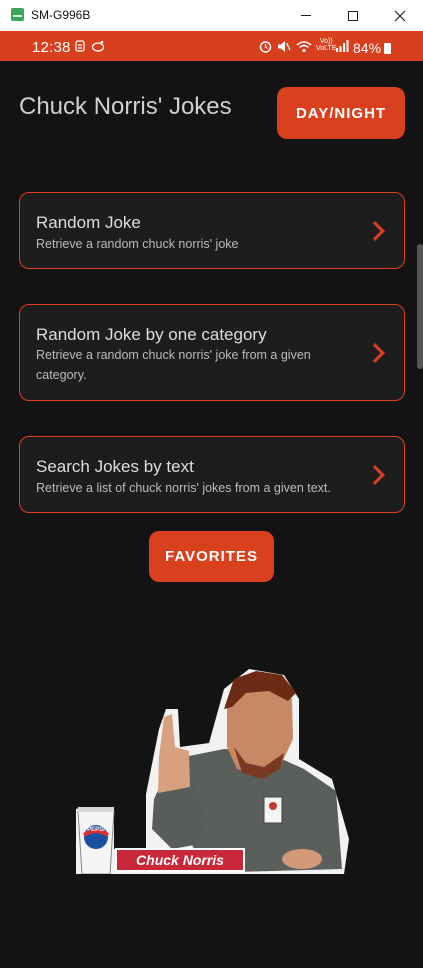 The height and width of the screenshot is (968, 423). I want to click on mute-icon, so click(284, 46).